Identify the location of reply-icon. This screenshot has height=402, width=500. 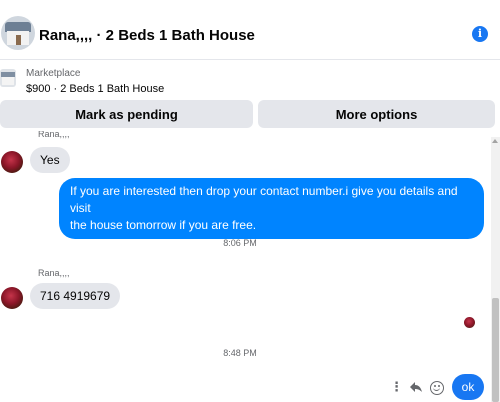
(416, 387).